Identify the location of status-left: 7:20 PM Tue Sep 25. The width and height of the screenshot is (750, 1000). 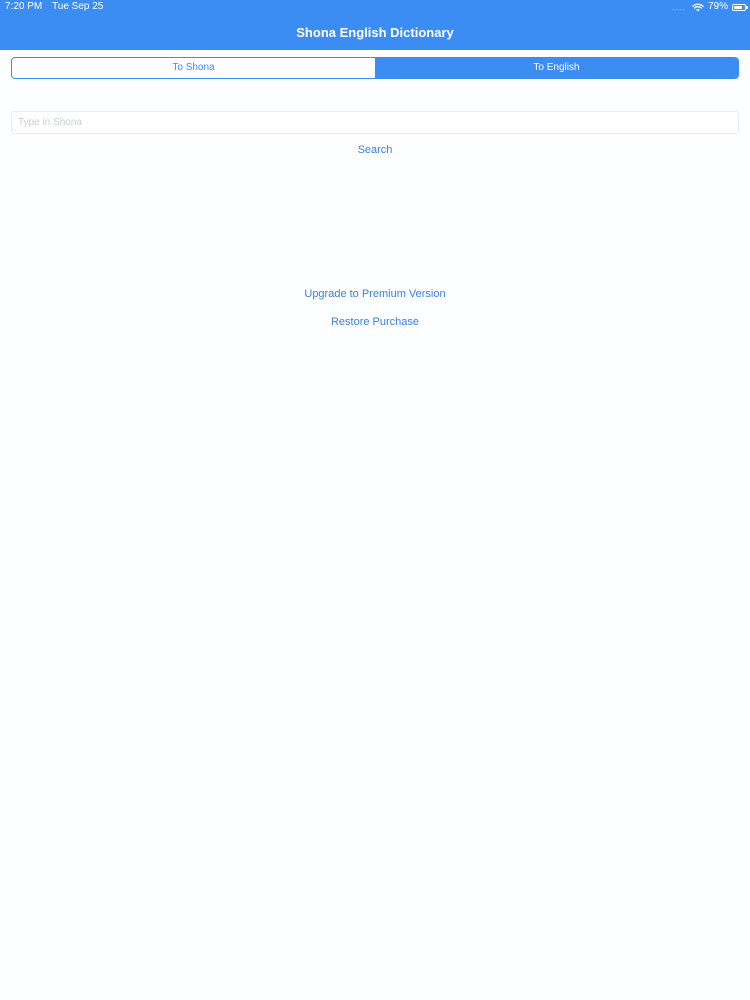
(54, 7).